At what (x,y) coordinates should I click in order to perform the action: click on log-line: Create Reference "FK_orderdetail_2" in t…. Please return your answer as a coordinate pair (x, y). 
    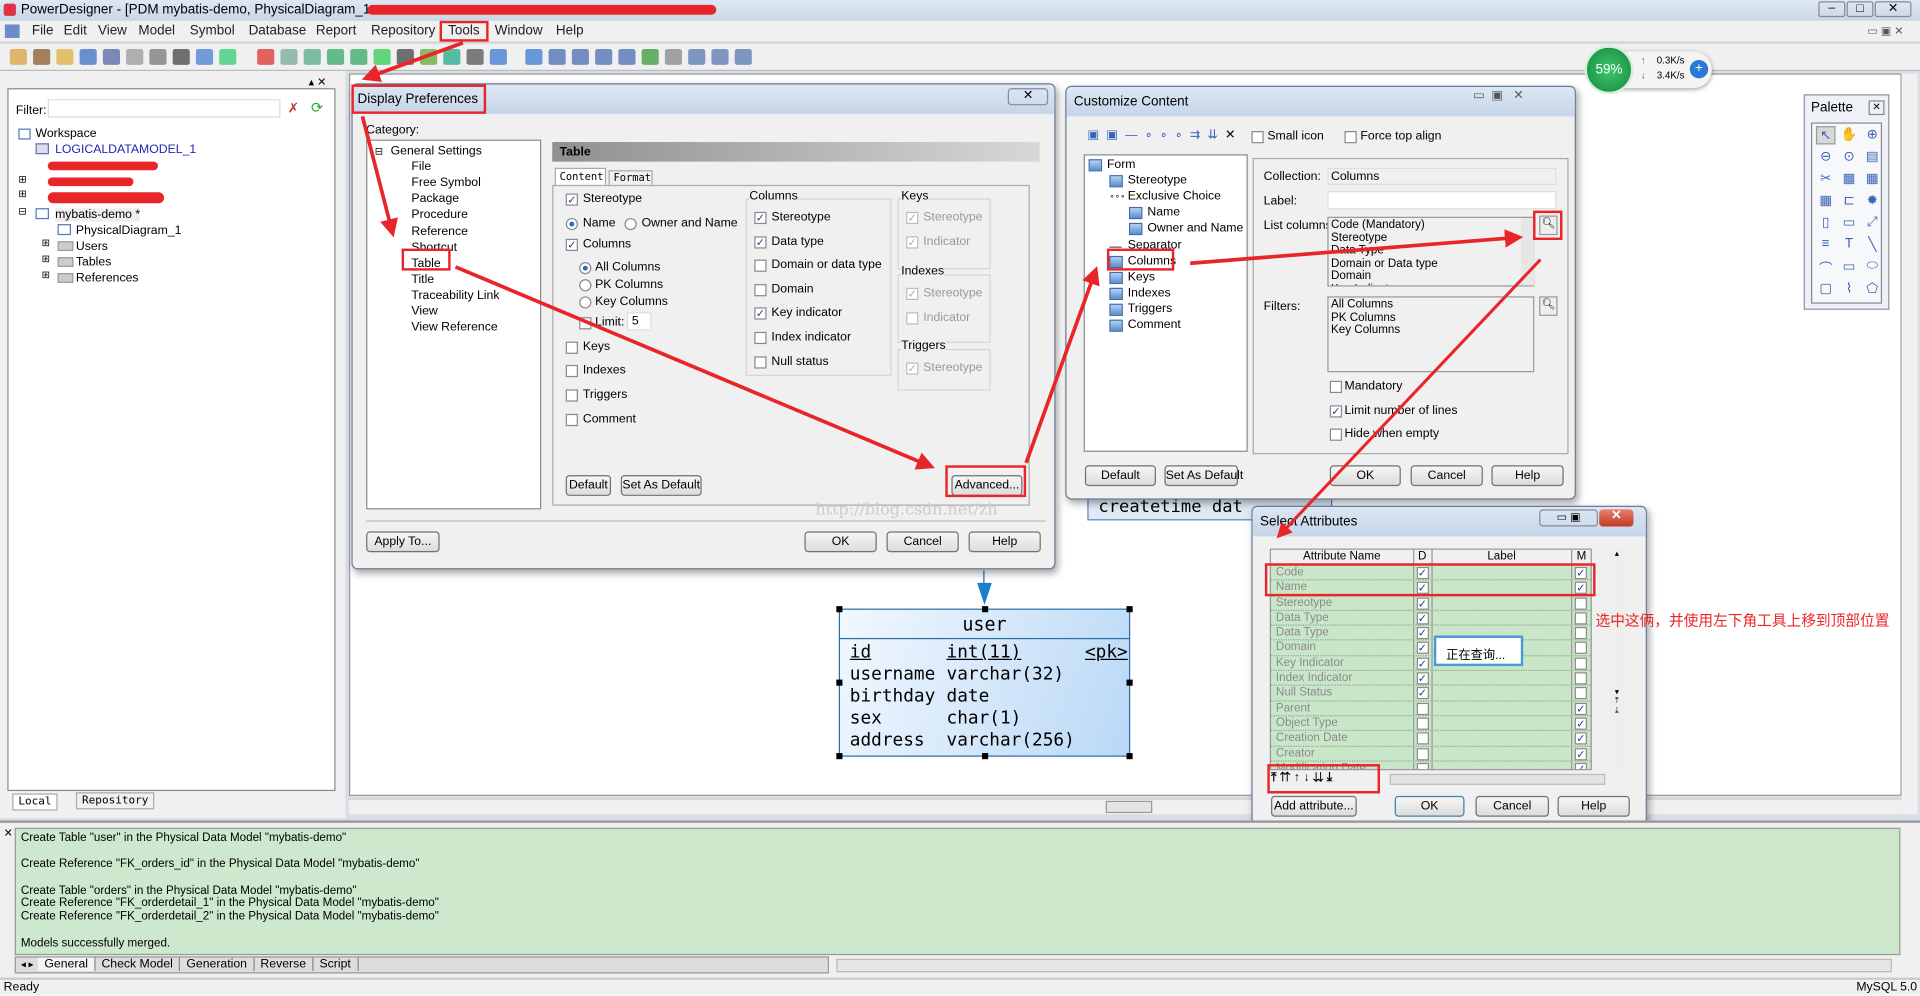
    Looking at the image, I should click on (229, 916).